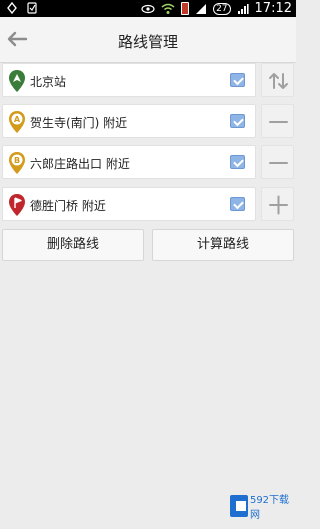 Image resolution: width=320 pixels, height=529 pixels. I want to click on remove-waypoint-a-button, so click(277, 121).